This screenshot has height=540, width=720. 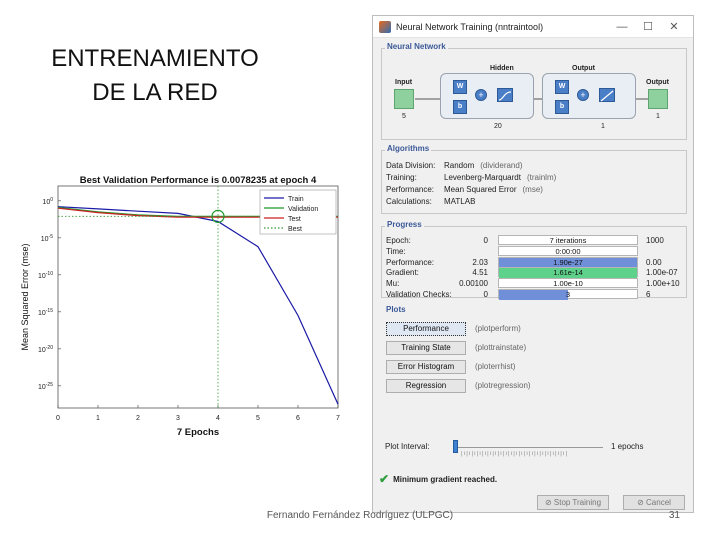 I want to click on stop-training-button: ⊘ Stop Training, so click(x=573, y=502).